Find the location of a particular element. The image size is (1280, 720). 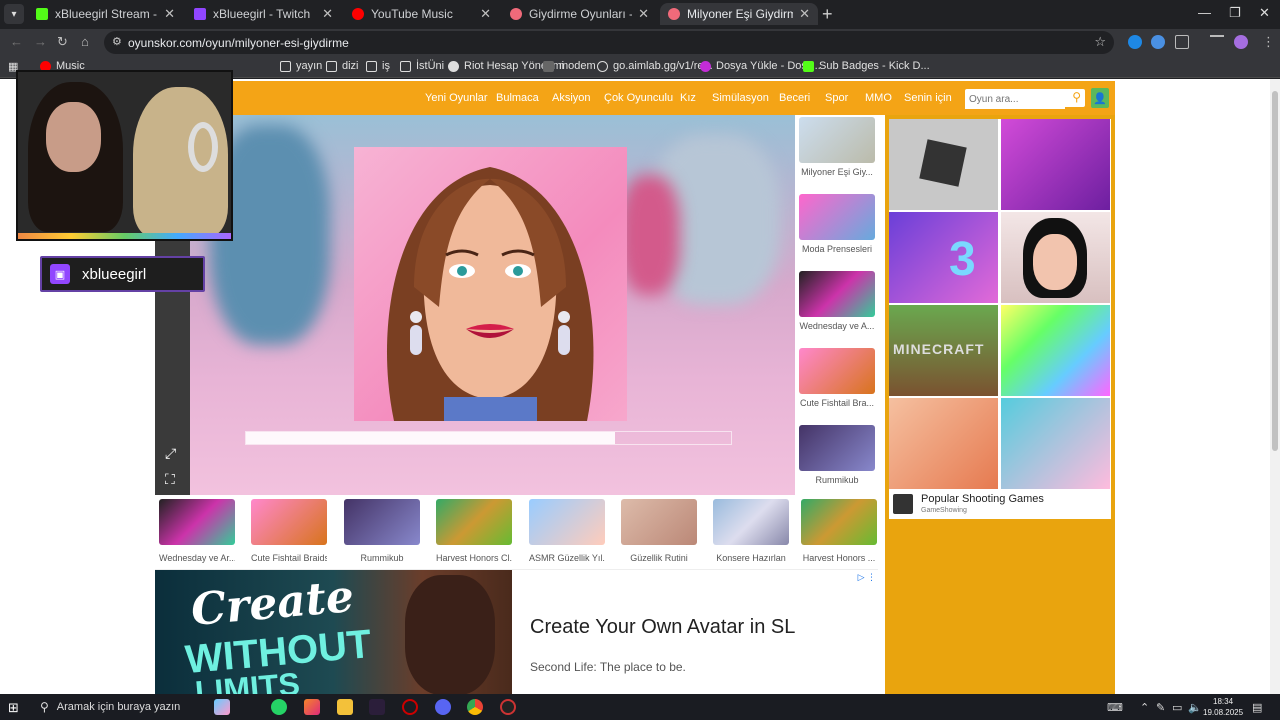

side-game-item: Moda Prensesleri is located at coordinates (837, 224).